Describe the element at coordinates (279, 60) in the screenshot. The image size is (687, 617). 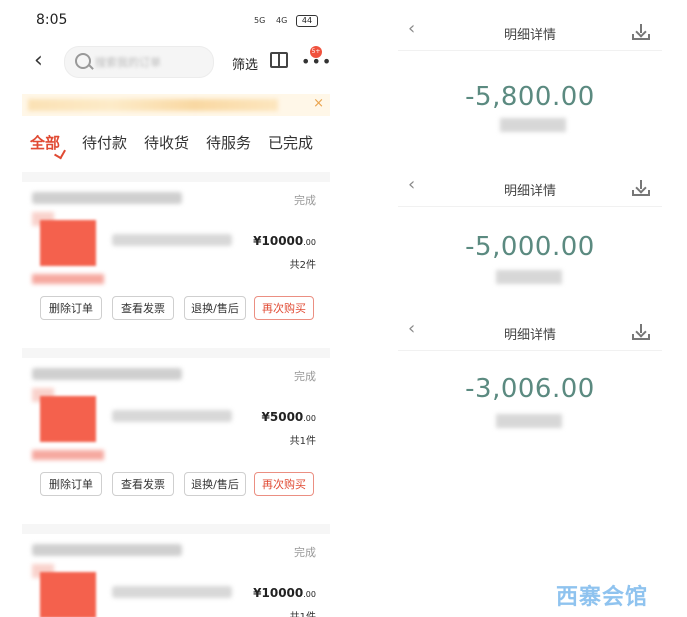
I see `gift-icon` at that location.